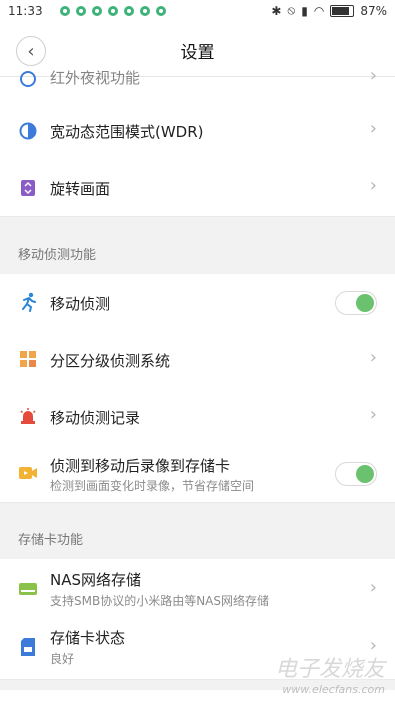 The height and width of the screenshot is (702, 395). Describe the element at coordinates (28, 131) in the screenshot. I see `half-circle-icon` at that location.